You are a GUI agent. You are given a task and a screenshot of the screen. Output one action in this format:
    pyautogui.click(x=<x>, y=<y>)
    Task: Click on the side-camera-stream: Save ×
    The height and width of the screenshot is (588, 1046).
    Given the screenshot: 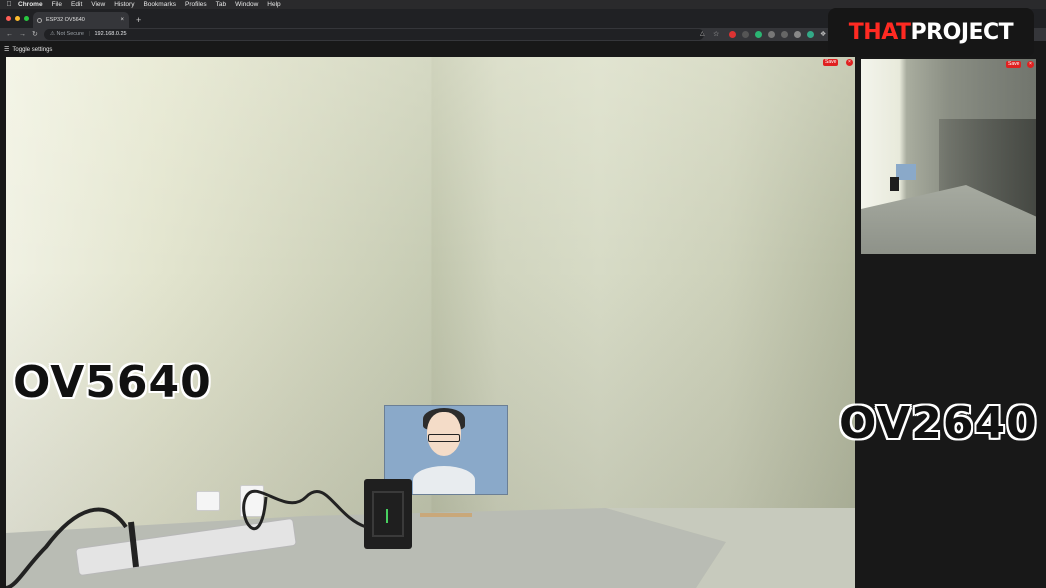 What is the action you would take?
    pyautogui.click(x=948, y=156)
    